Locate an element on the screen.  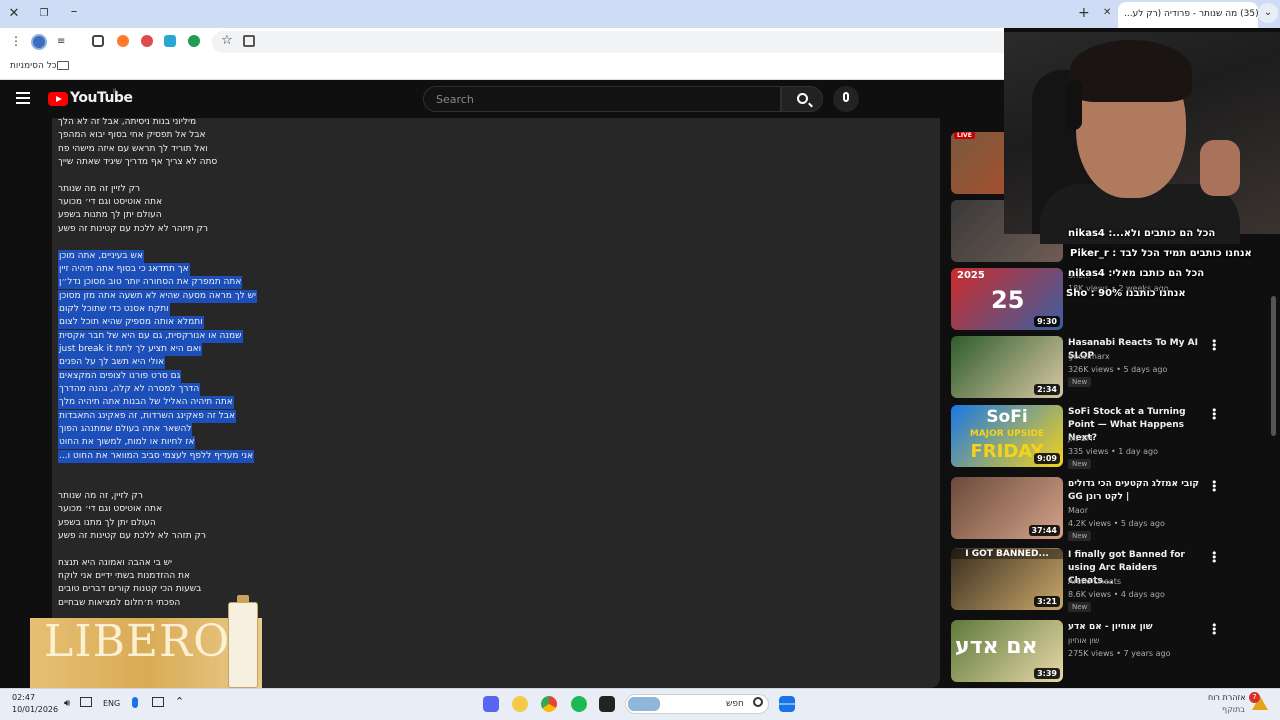
search-button is located at coordinates (802, 99).